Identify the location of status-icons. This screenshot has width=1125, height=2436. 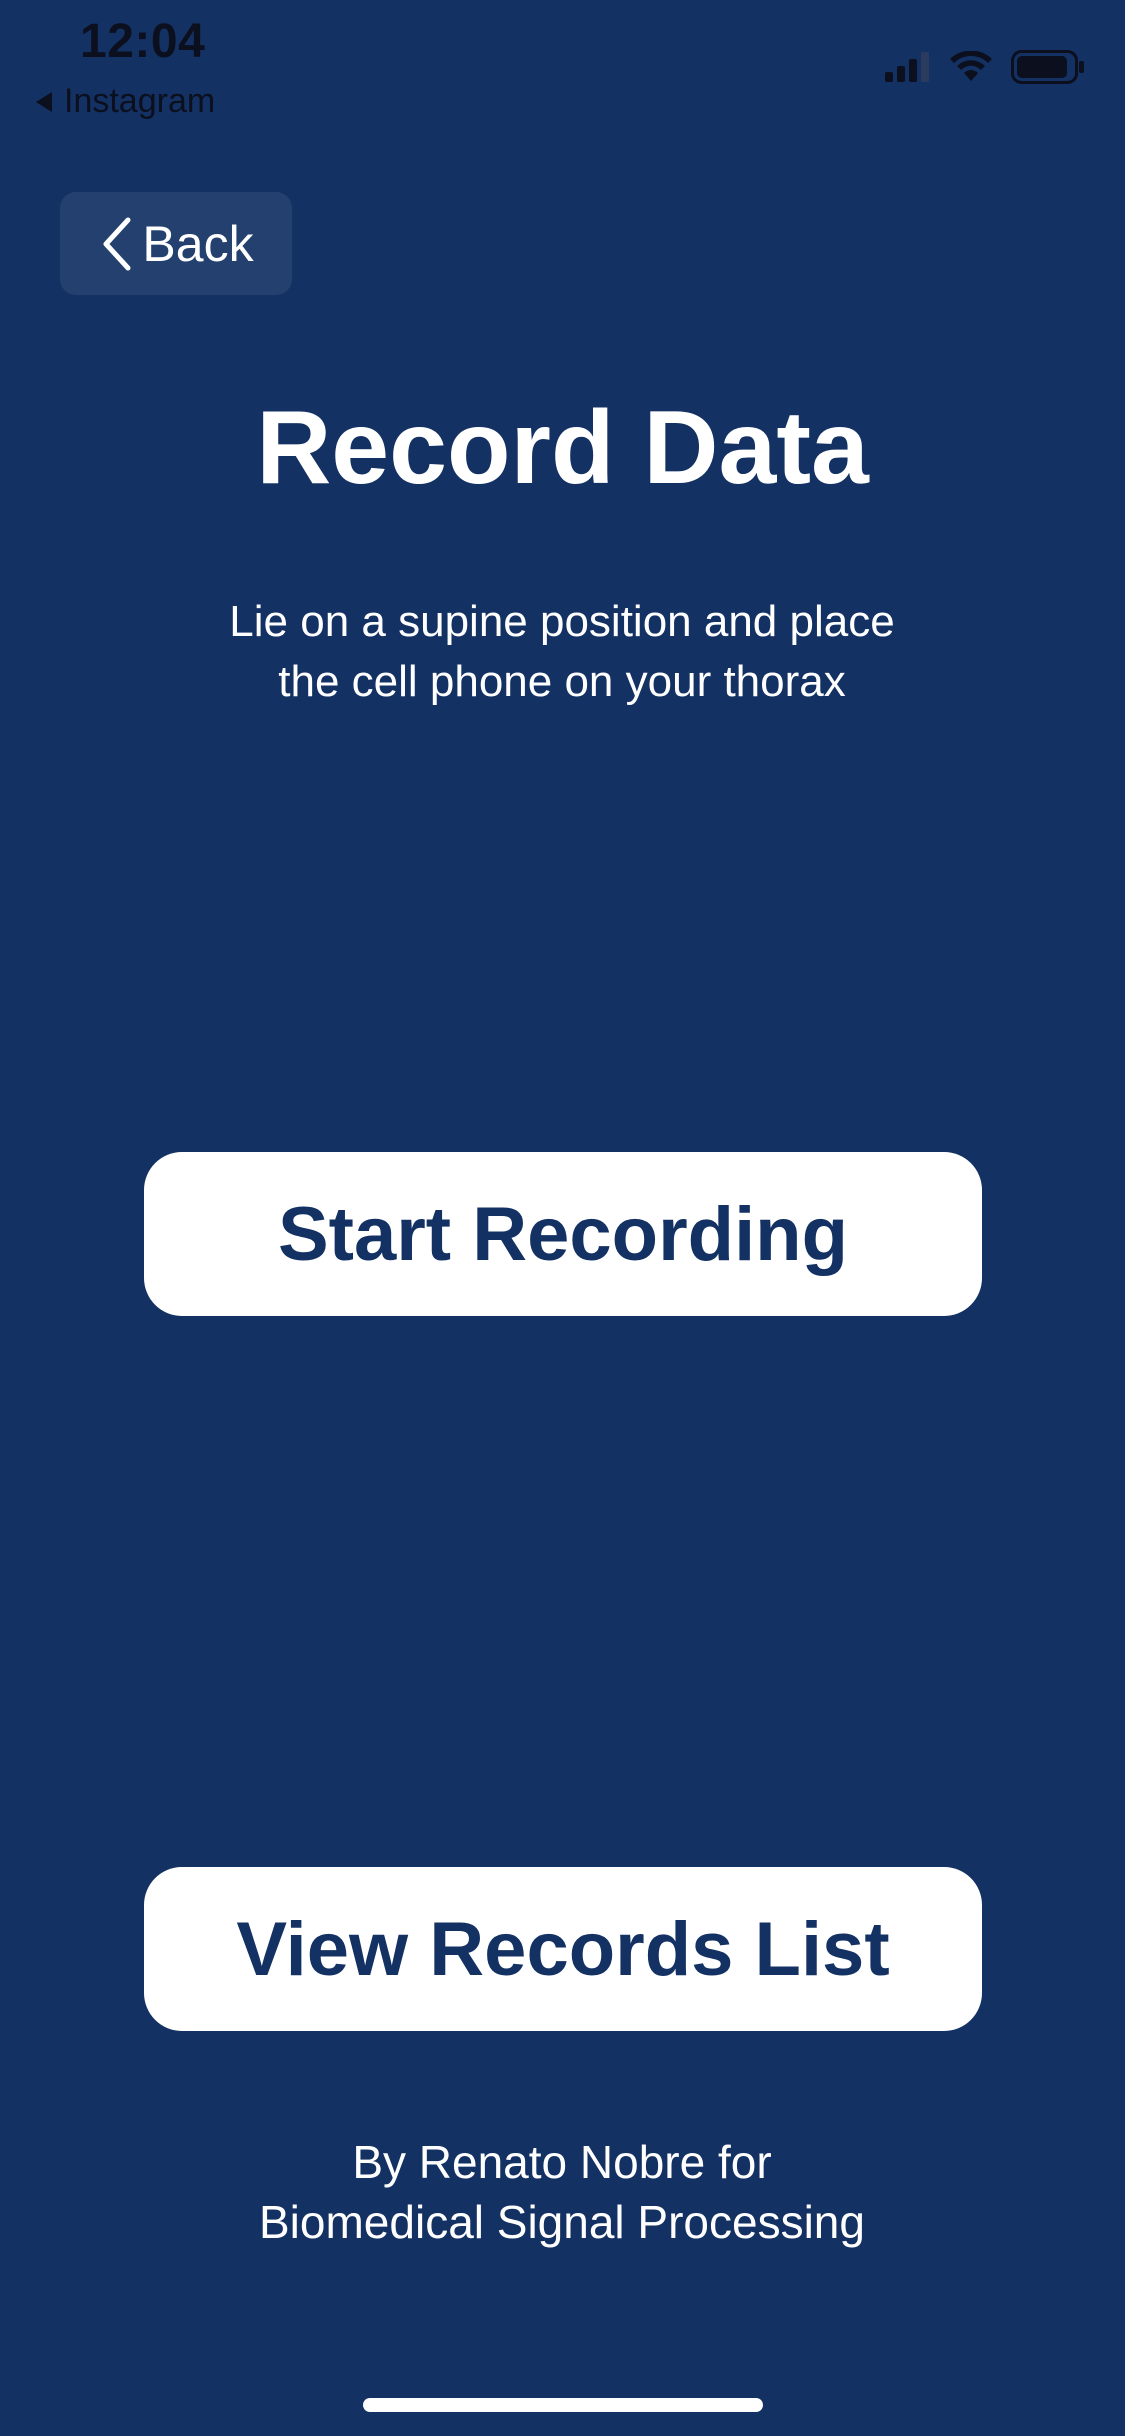
(984, 67).